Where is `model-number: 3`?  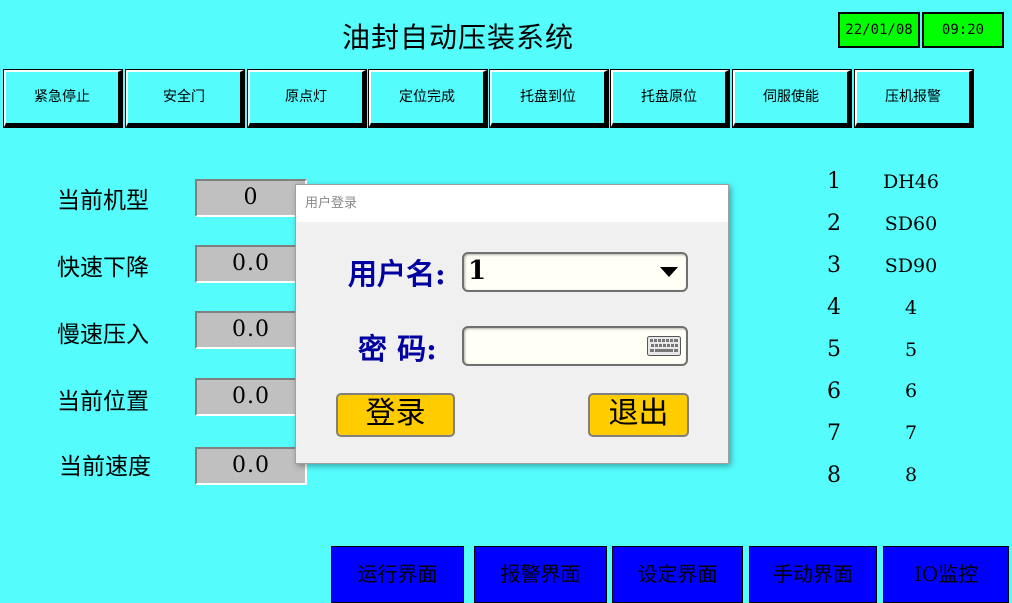
model-number: 3 is located at coordinates (834, 265).